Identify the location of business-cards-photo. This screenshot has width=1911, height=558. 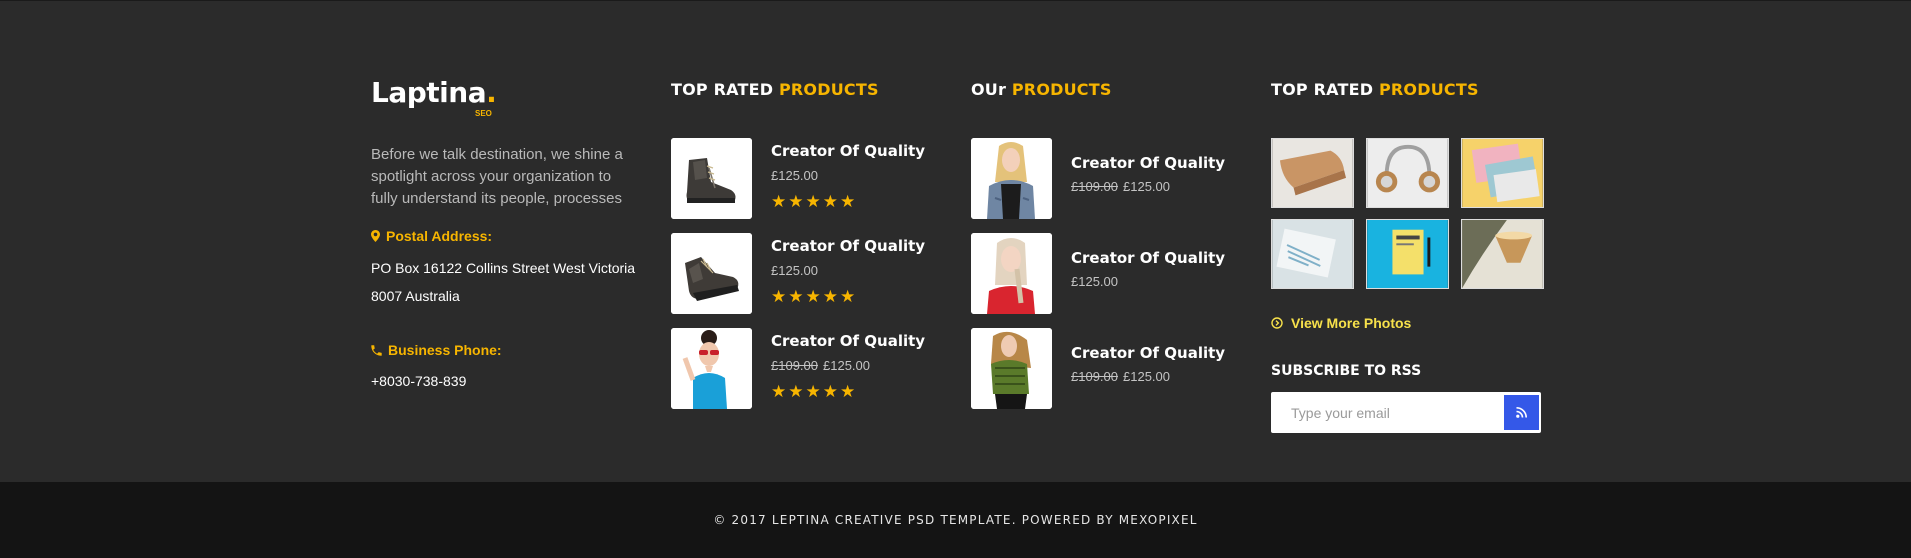
(1502, 173).